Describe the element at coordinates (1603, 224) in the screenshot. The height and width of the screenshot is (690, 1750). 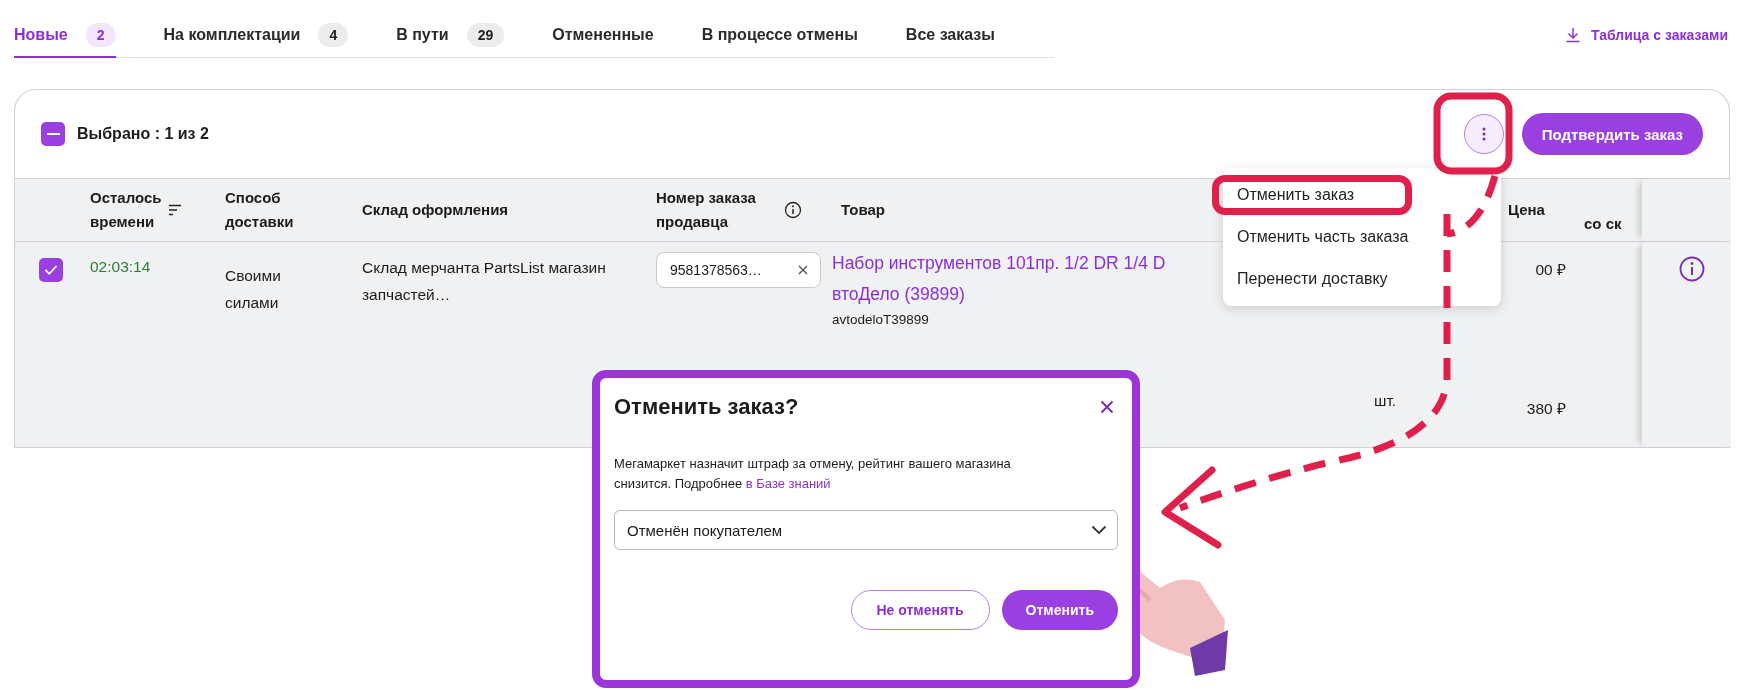
I see `column-header: со ск` at that location.